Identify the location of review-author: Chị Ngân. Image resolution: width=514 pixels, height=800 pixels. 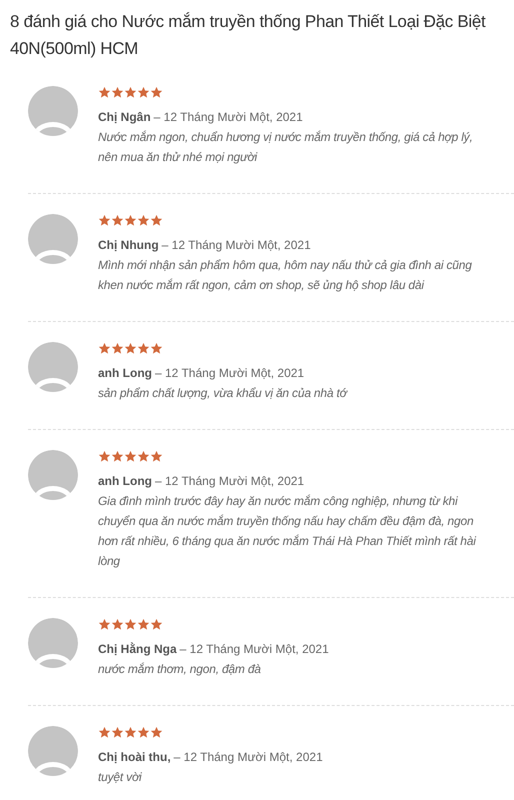
(124, 117).